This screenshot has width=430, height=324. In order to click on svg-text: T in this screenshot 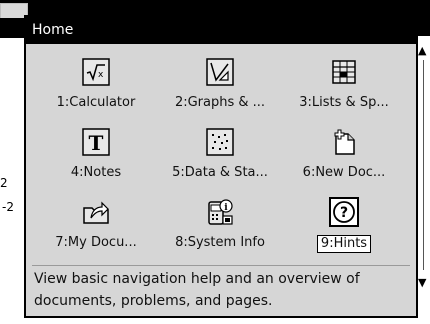, I will do `click(96, 143)`.